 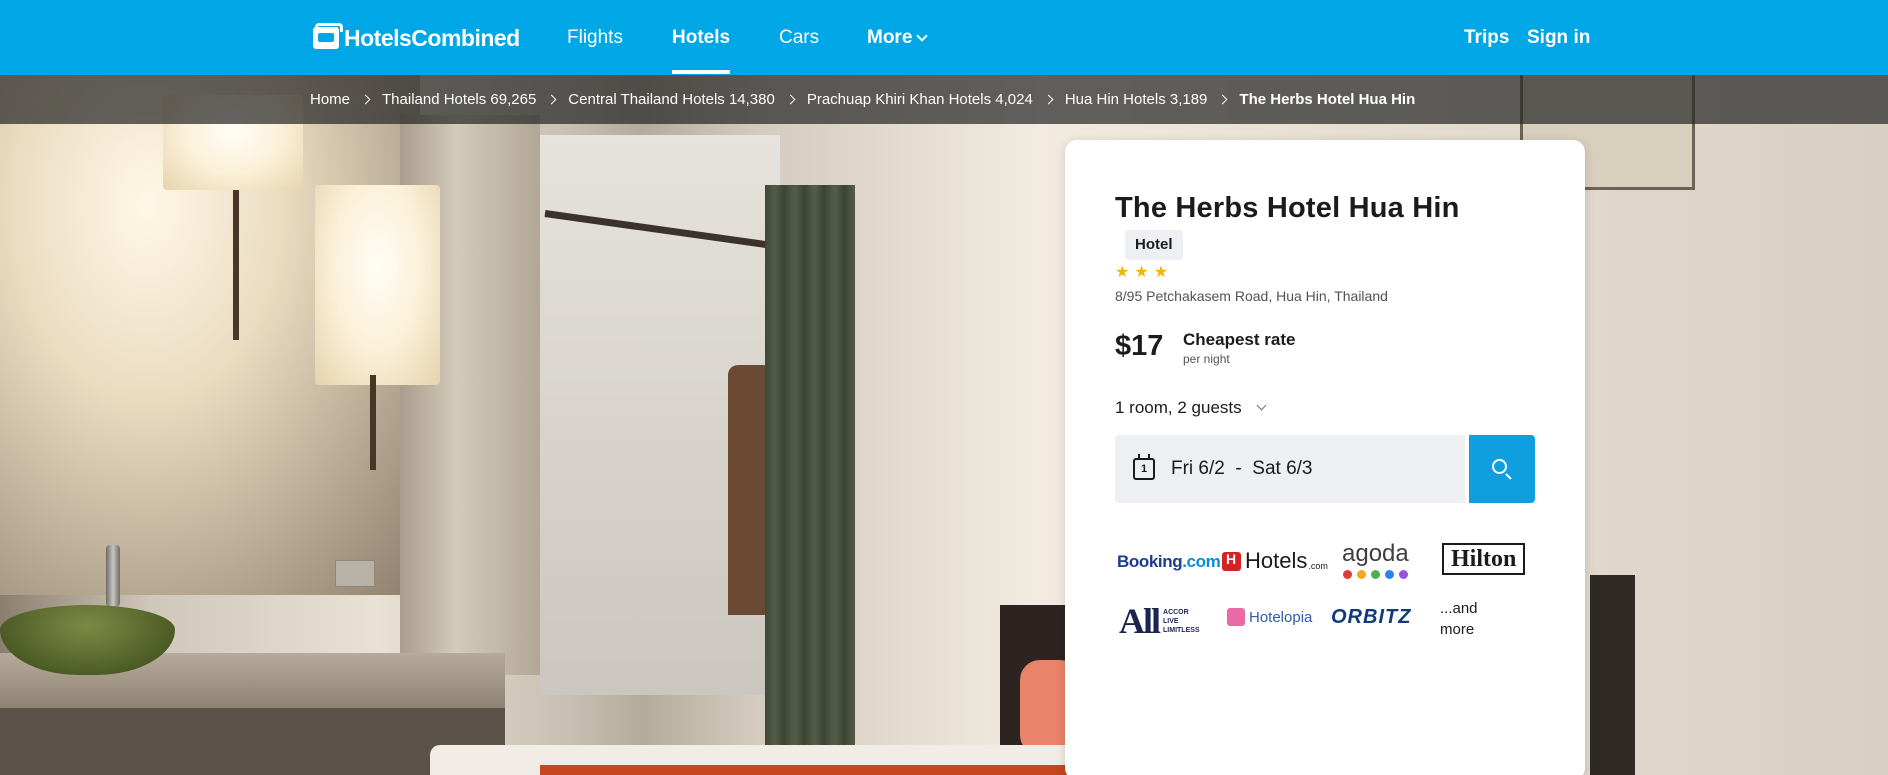 I want to click on breadcrumb-province: Prachuap Khiri Khan Hotels 4,024, so click(x=920, y=99).